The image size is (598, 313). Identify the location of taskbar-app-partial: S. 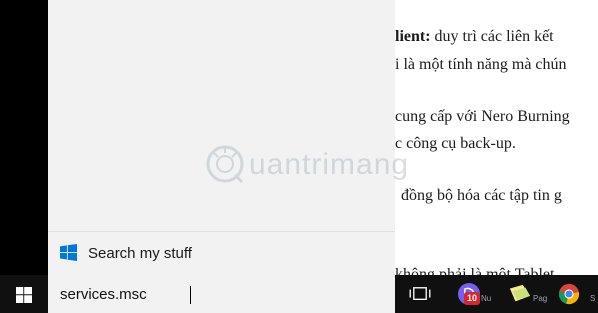
(593, 294).